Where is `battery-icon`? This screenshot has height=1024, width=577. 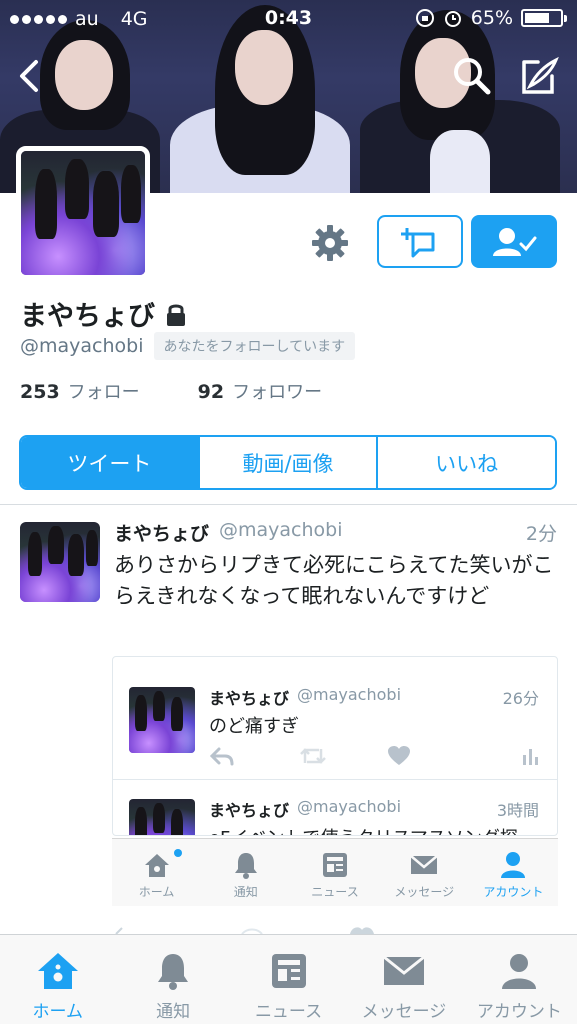
battery-icon is located at coordinates (544, 18).